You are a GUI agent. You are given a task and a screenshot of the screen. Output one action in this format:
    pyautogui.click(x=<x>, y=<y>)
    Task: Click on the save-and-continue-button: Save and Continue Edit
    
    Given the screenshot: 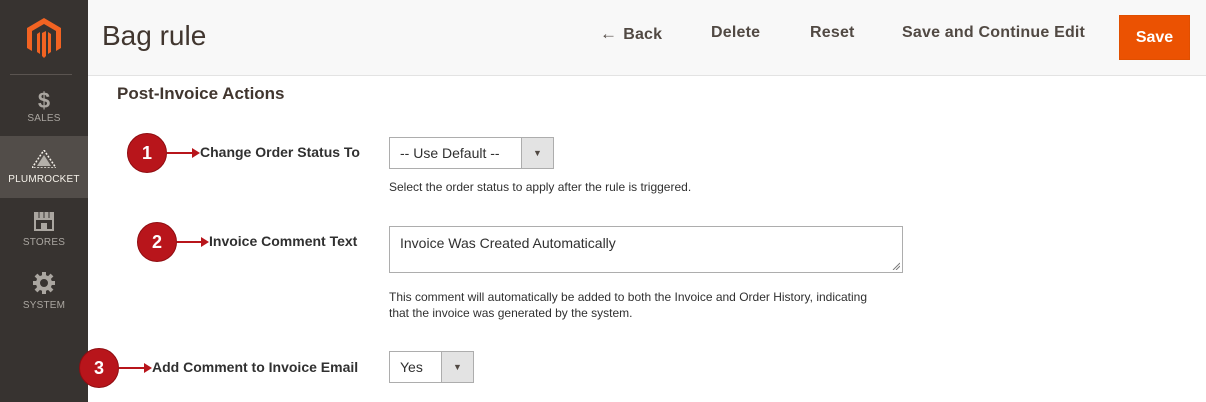 What is the action you would take?
    pyautogui.click(x=993, y=33)
    